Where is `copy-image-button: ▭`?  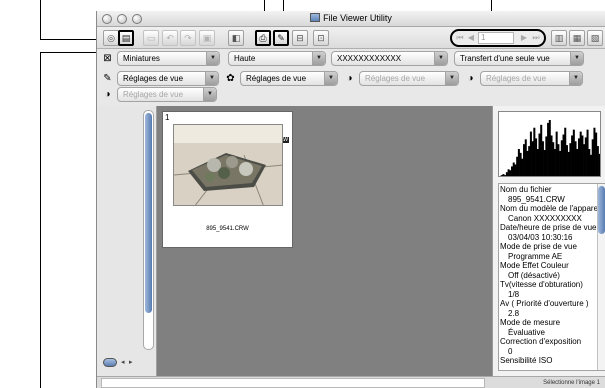
copy-image-button: ▭ is located at coordinates (151, 38).